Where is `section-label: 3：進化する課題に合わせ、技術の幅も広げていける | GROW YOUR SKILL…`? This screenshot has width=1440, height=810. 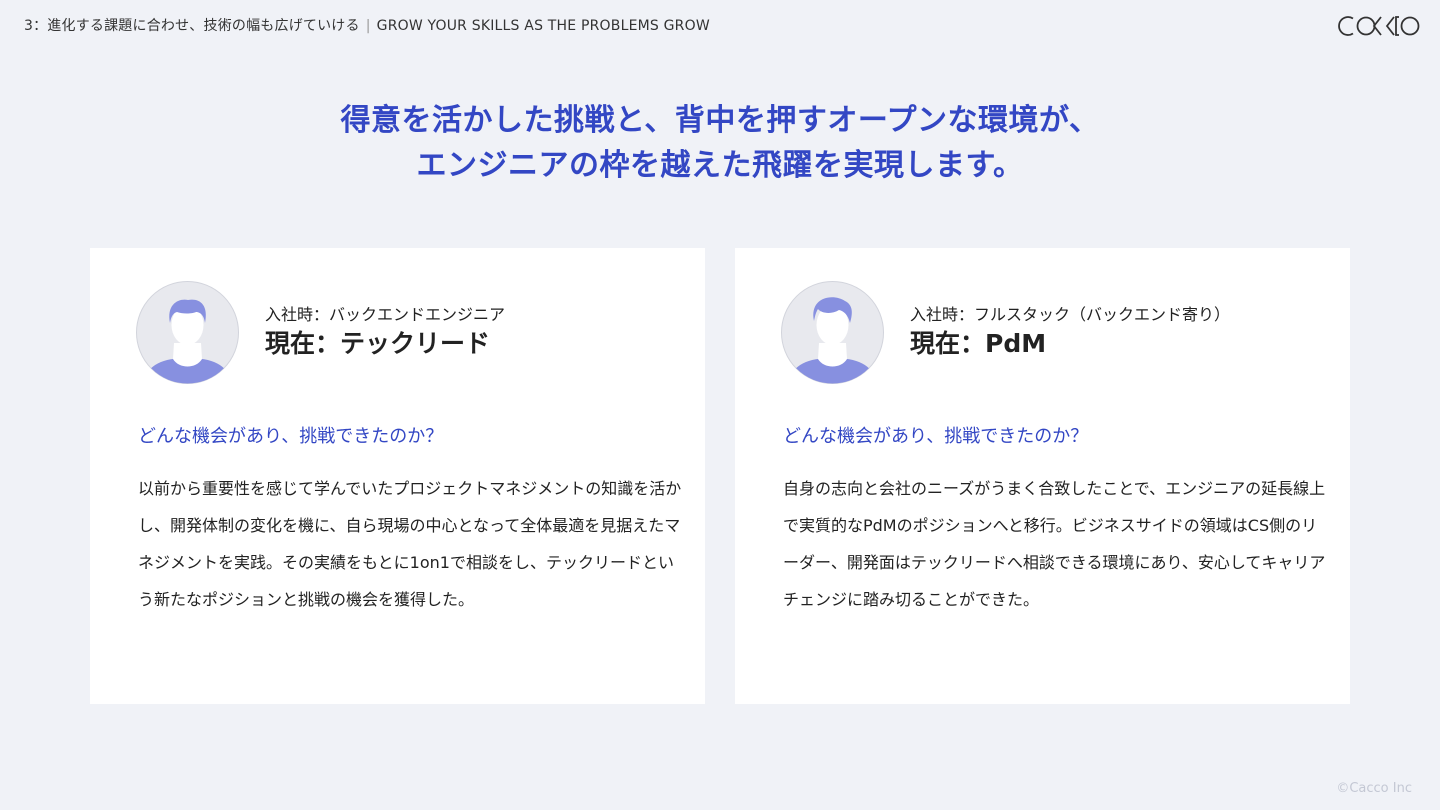 section-label: 3：進化する課題に合わせ、技術の幅も広げていける | GROW YOUR SKILL… is located at coordinates (367, 25).